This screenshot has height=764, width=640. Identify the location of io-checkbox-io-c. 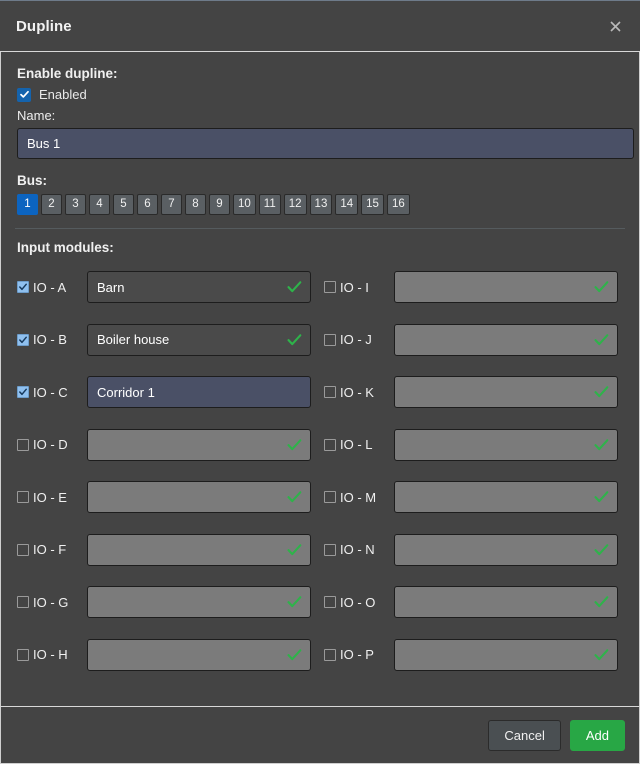
(23, 392).